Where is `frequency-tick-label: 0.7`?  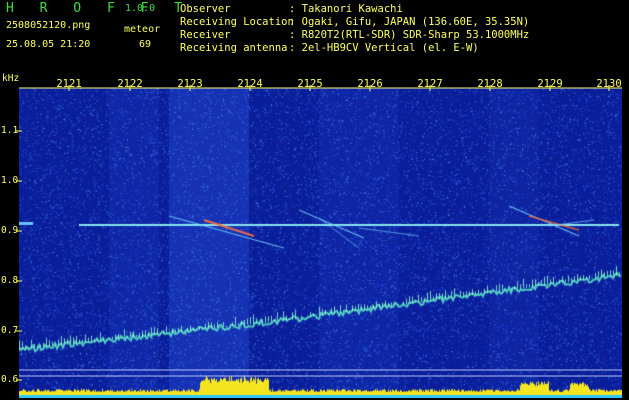
frequency-tick-label: 0.7 is located at coordinates (10, 330).